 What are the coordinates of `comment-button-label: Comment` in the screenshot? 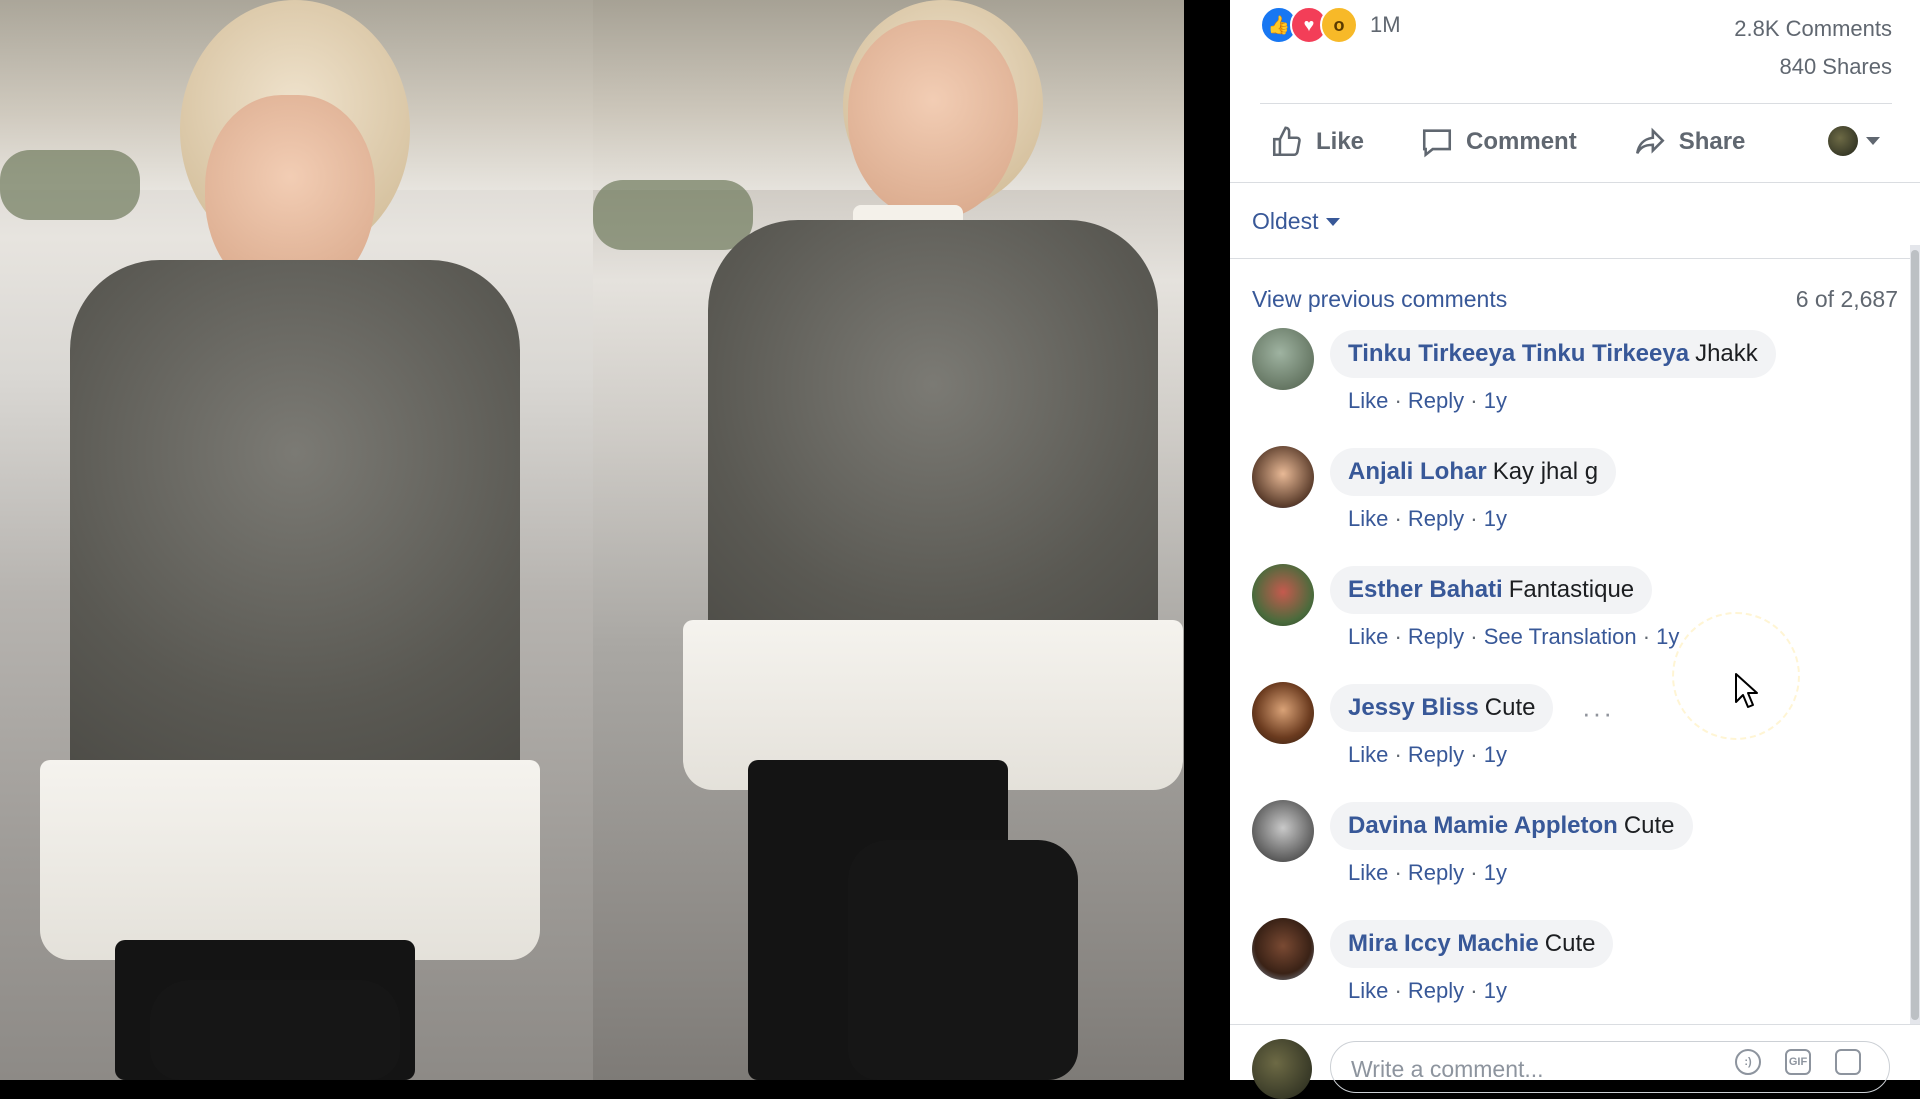 It's located at (1521, 141).